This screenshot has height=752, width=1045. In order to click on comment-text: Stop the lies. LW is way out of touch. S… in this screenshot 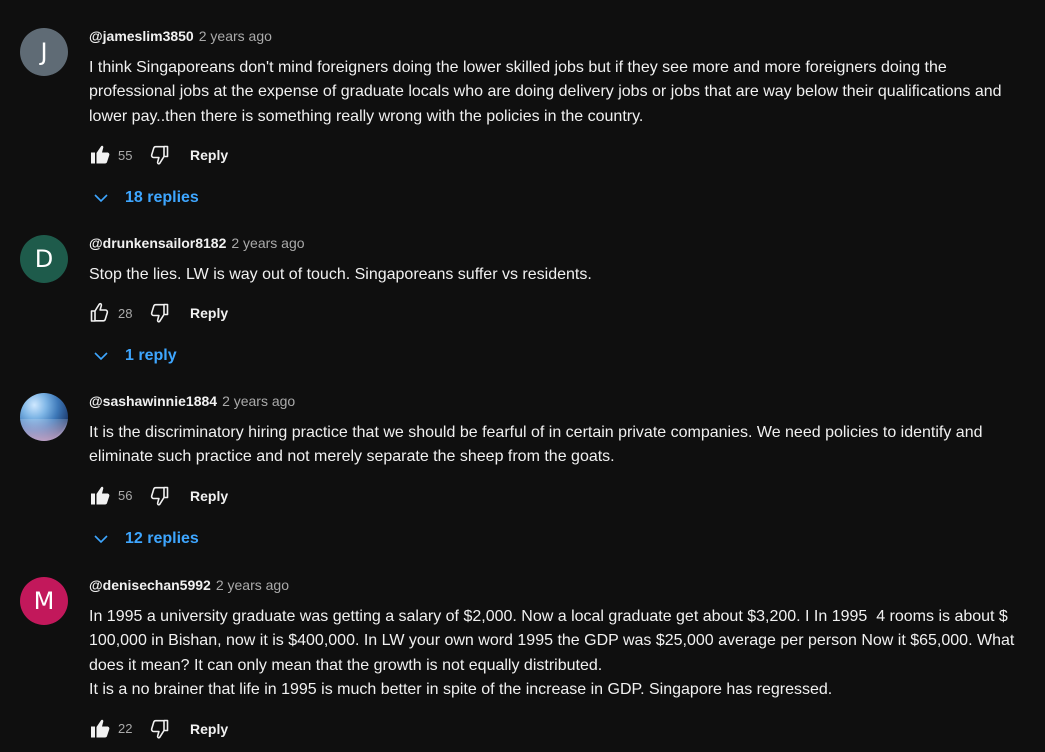, I will do `click(340, 274)`.